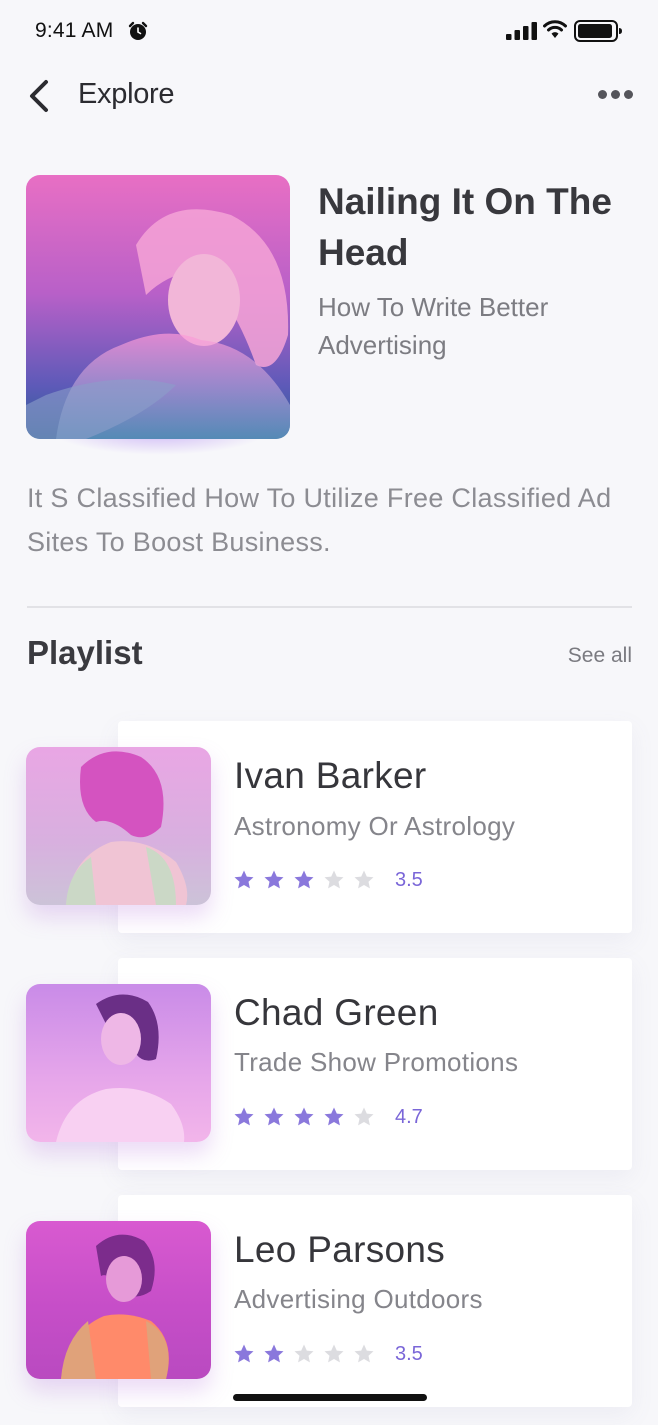 The height and width of the screenshot is (1425, 658). What do you see at coordinates (478, 227) in the screenshot?
I see `featured-title: Nailing It On The Head` at bounding box center [478, 227].